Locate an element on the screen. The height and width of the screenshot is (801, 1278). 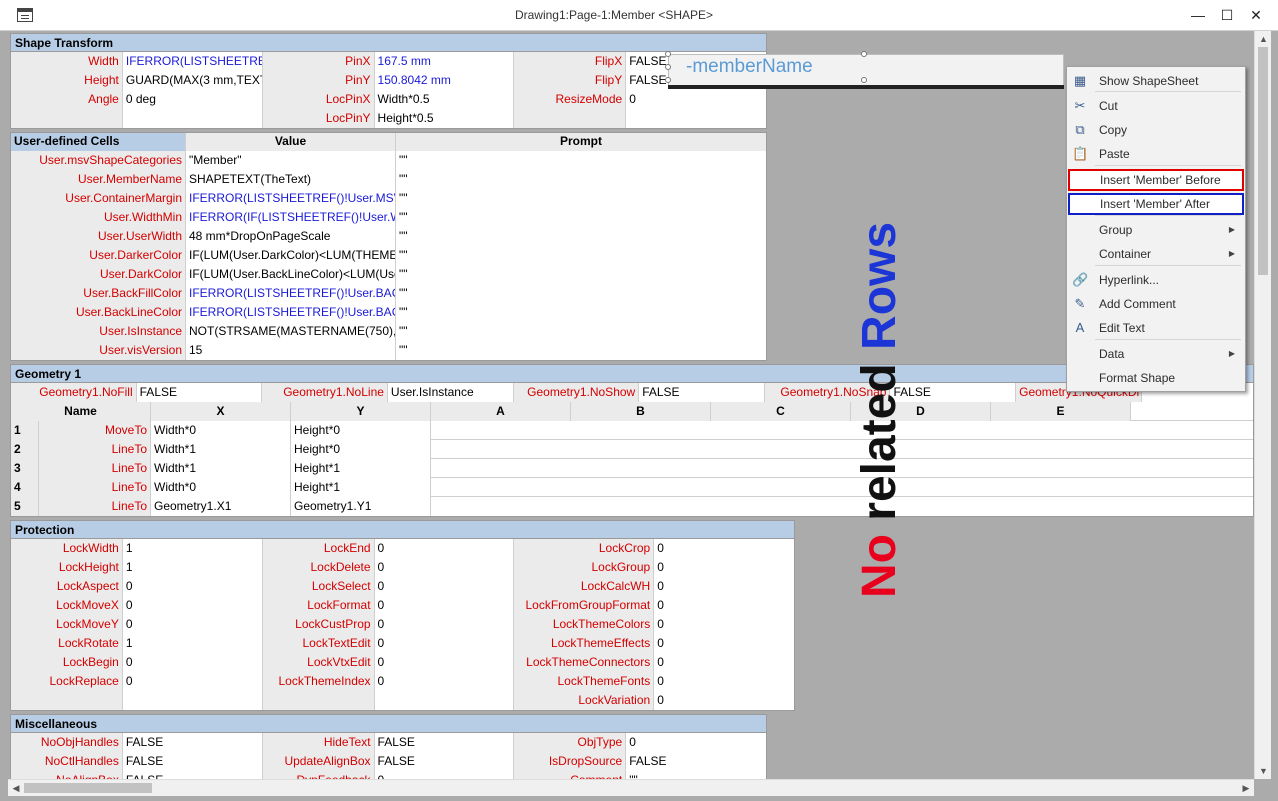
context-menu-item: Data ▶ is located at coordinates (1156, 354).